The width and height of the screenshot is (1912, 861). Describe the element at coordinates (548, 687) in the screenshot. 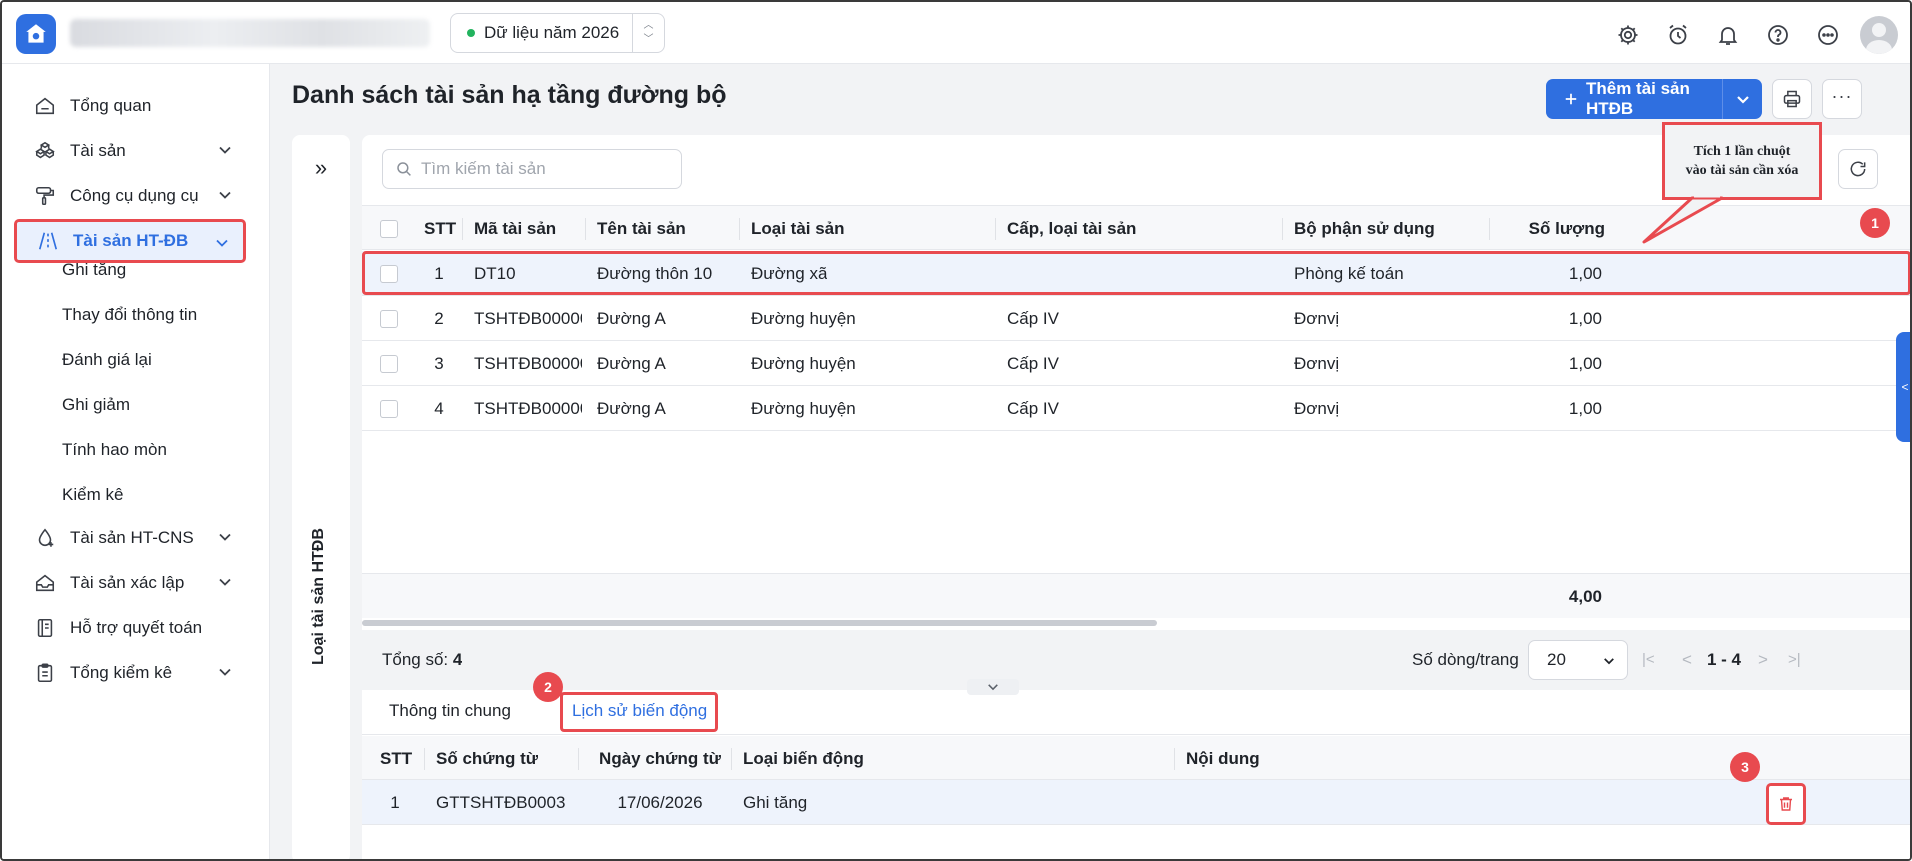

I see `step-badge-2: 2` at that location.